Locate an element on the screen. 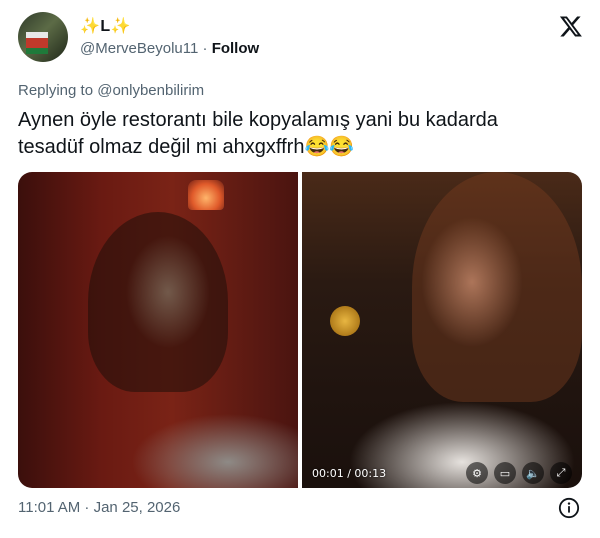 Image resolution: width=600 pixels, height=538 pixels. author-avatar is located at coordinates (43, 37).